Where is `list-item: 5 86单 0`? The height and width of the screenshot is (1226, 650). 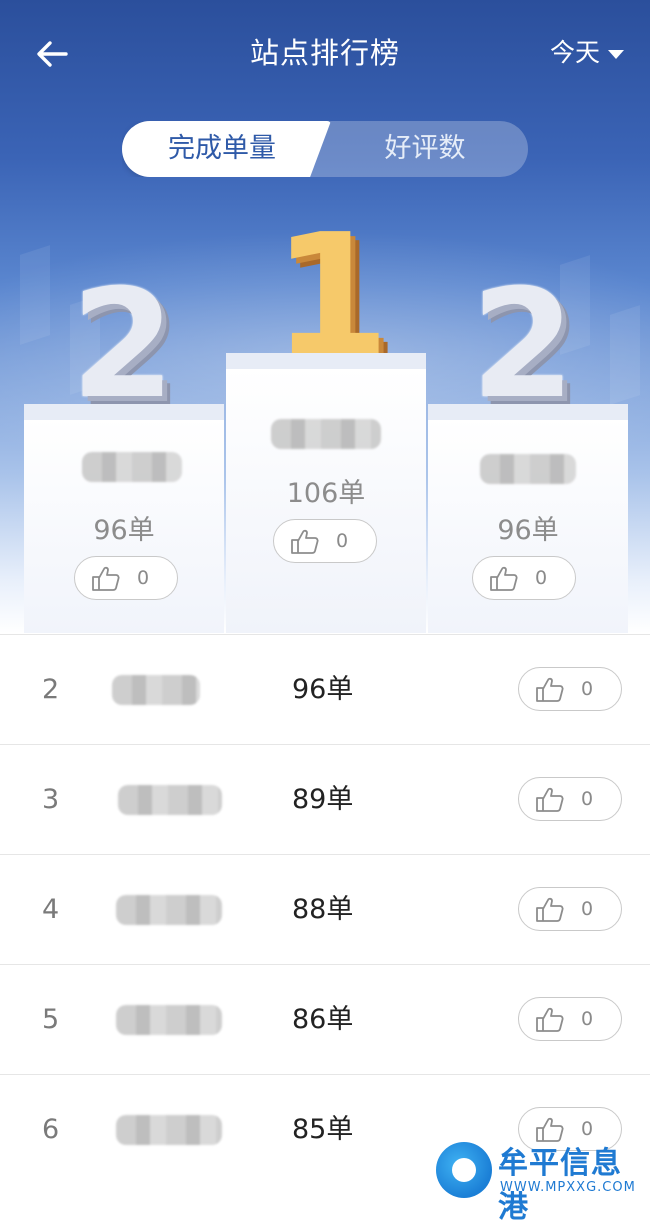 list-item: 5 86单 0 is located at coordinates (325, 1019).